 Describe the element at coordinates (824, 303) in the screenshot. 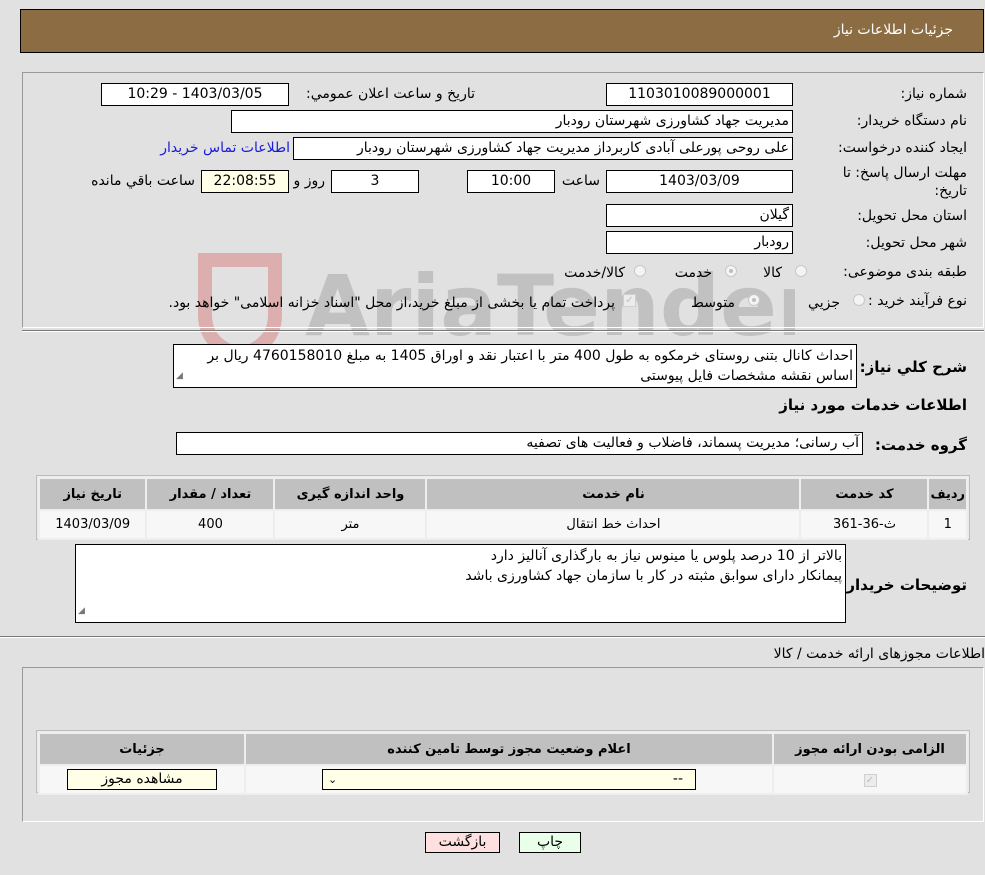

I see `process-minor-label: جزيي` at that location.